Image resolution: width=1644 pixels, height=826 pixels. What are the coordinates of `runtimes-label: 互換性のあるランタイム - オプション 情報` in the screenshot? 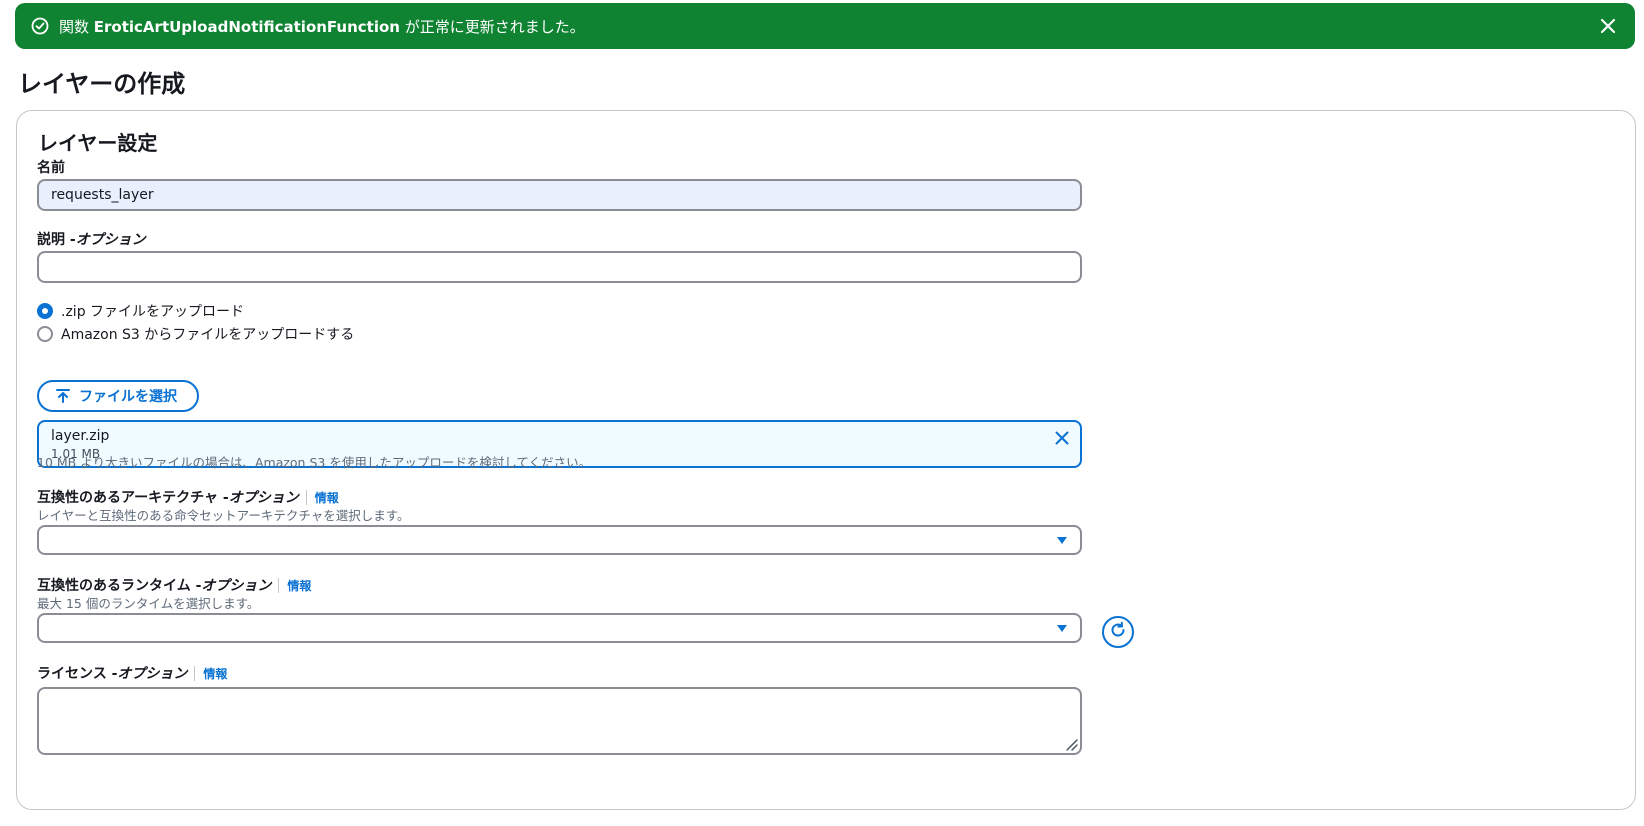 It's located at (174, 585).